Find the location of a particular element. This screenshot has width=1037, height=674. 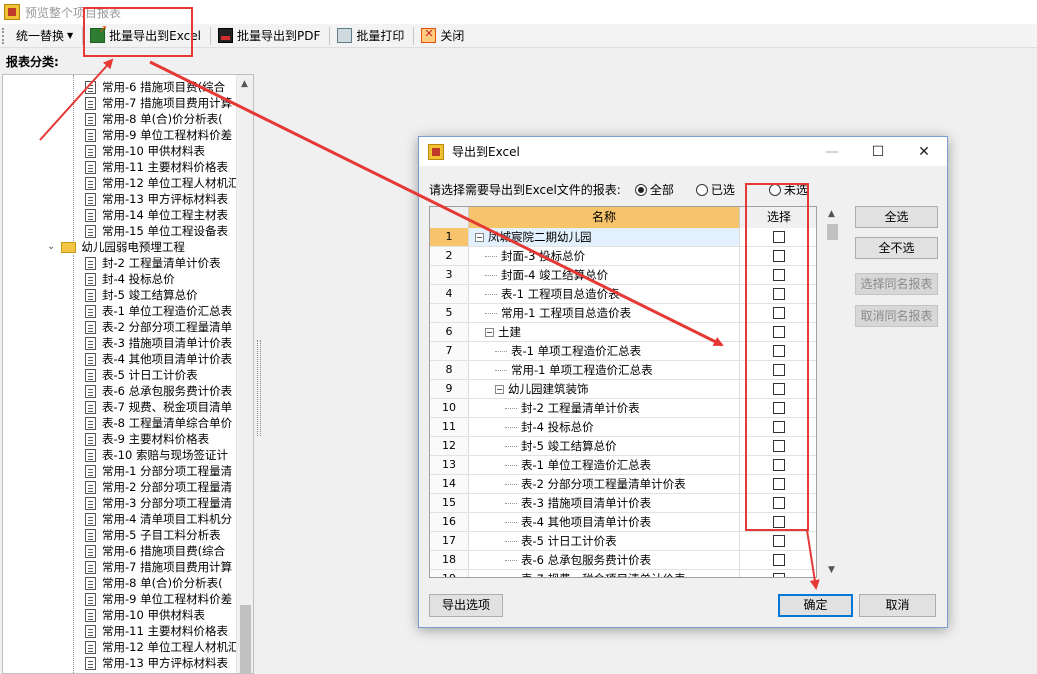

grid-row: 19 表-7 规费、税金项目清单计价表 is located at coordinates (623, 573).